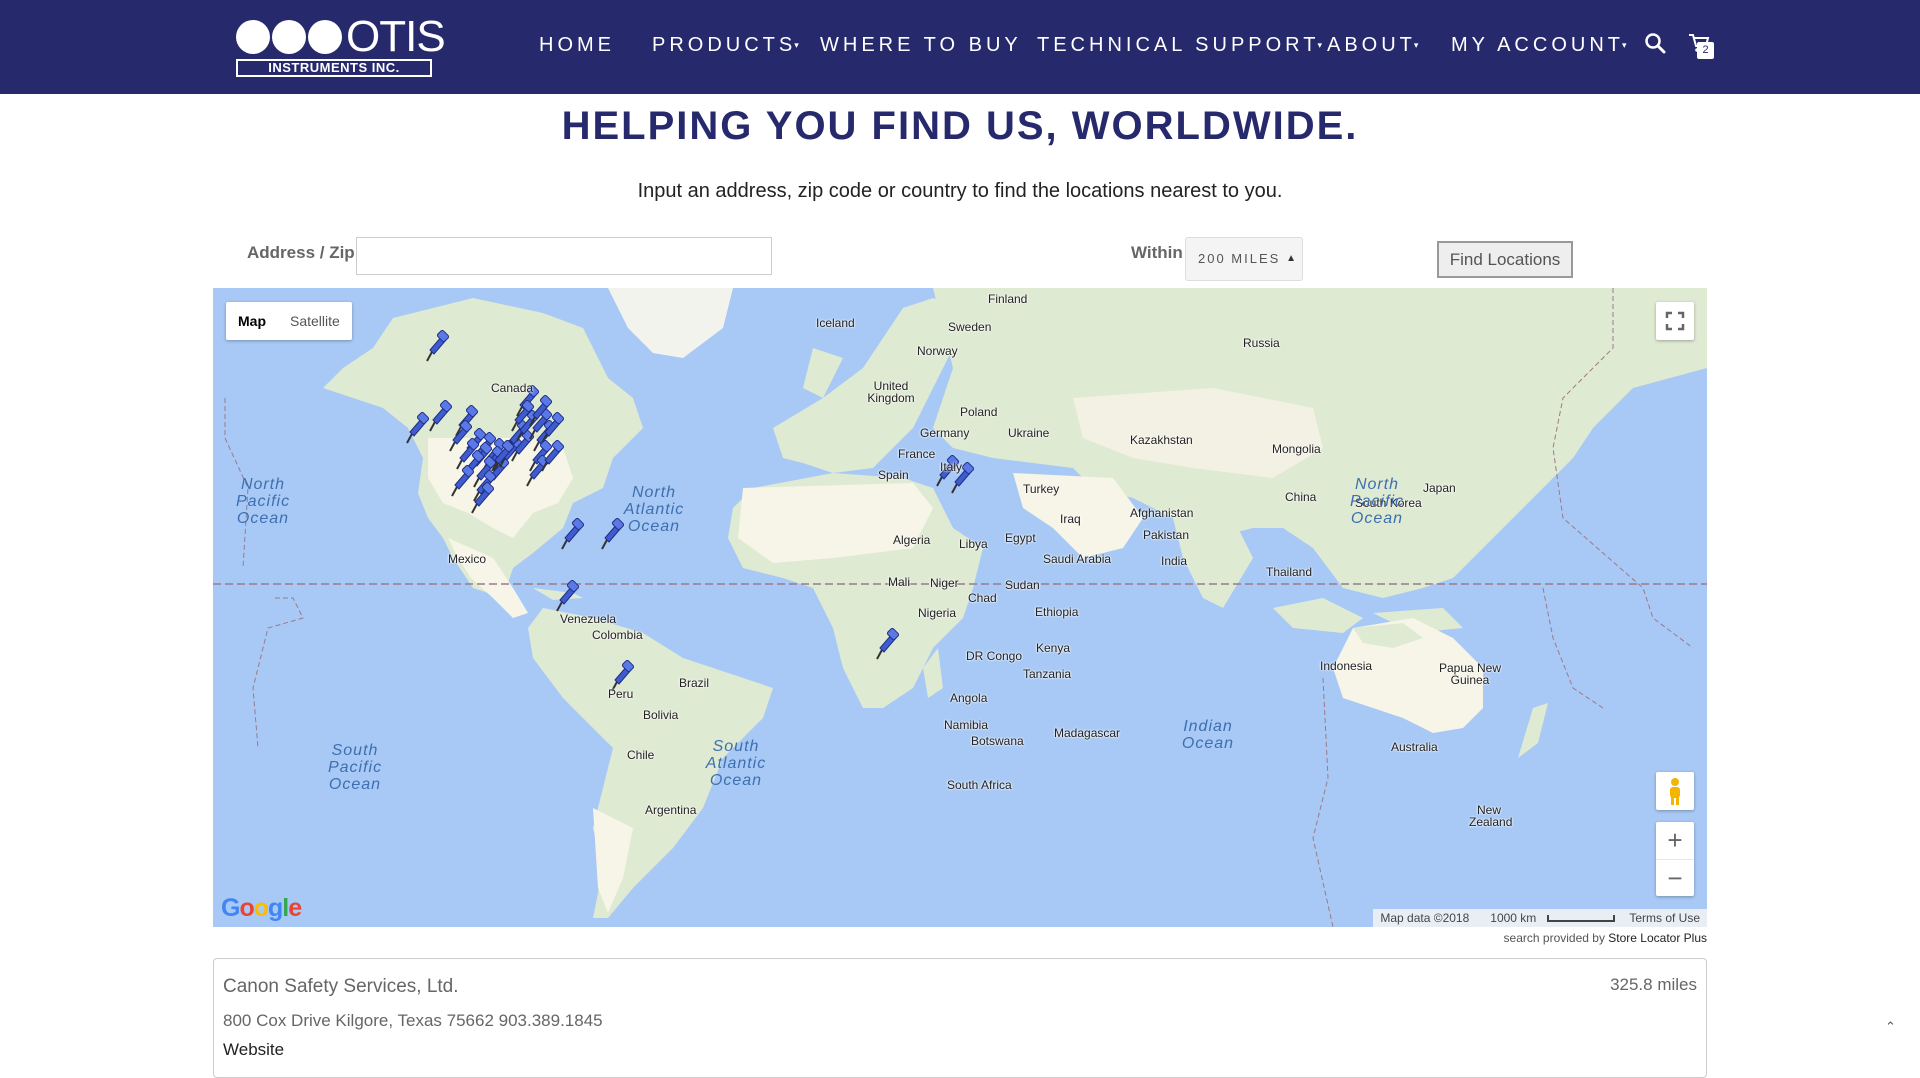 The width and height of the screenshot is (1920, 1078). I want to click on fullscreen-icon, so click(1675, 321).